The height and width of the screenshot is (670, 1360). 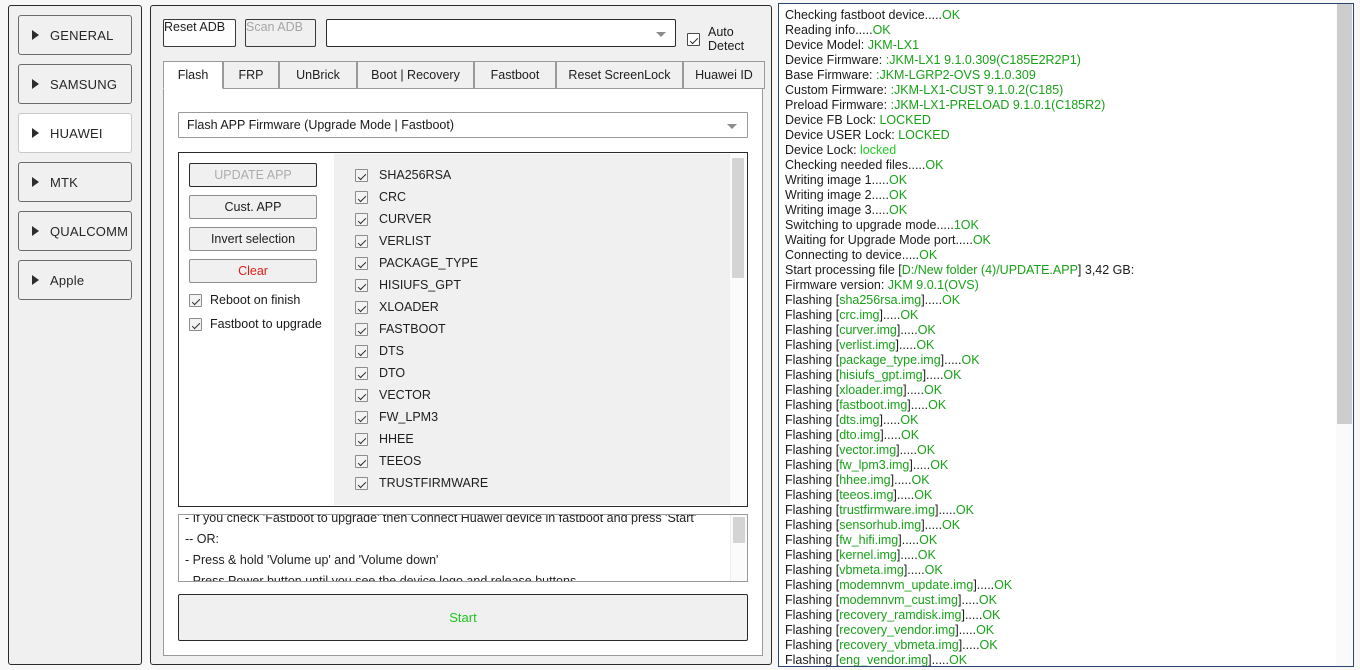 What do you see at coordinates (738, 548) in the screenshot?
I see `instructions-scrollbar` at bounding box center [738, 548].